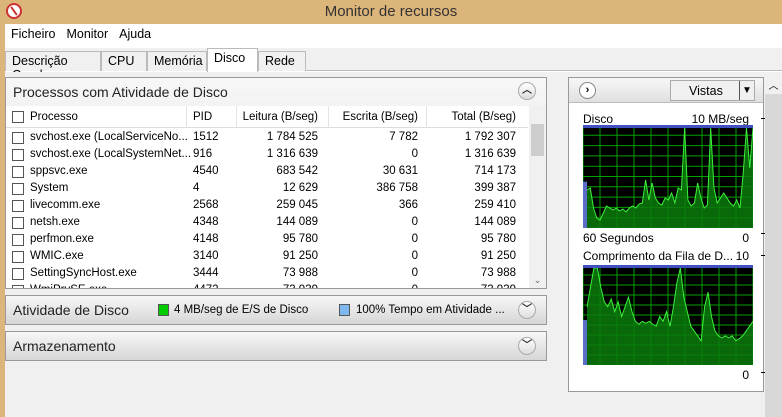  What do you see at coordinates (282, 61) in the screenshot?
I see `tab-rede: Rede` at bounding box center [282, 61].